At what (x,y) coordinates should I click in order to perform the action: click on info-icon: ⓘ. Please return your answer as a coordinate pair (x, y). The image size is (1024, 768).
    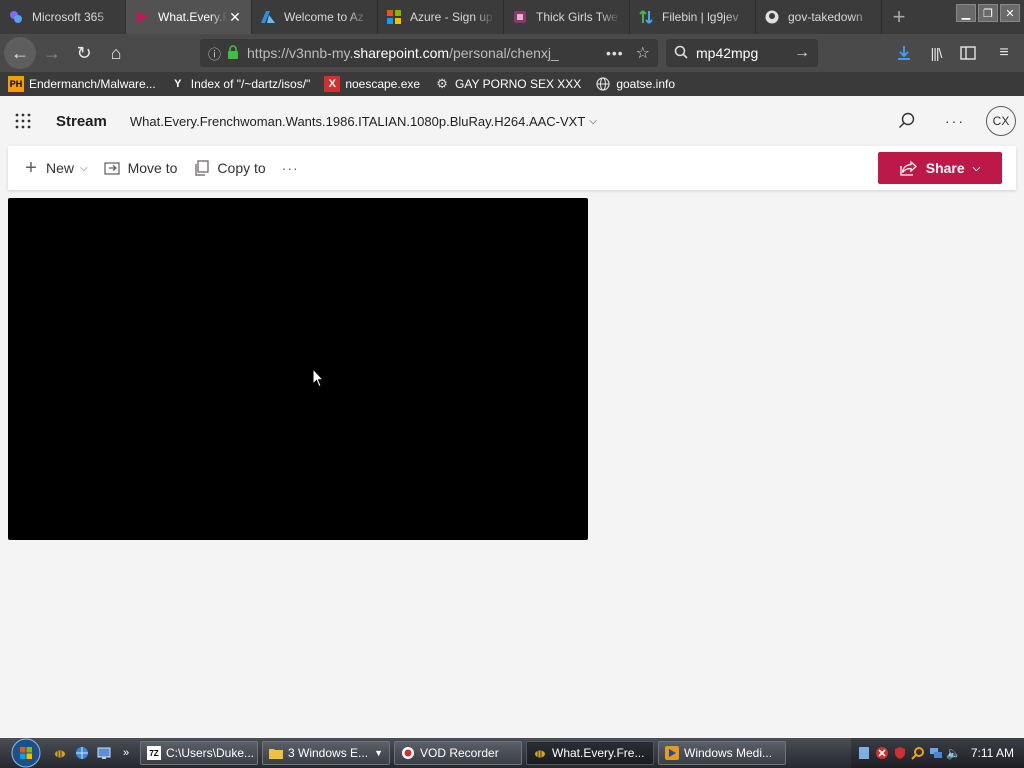
    Looking at the image, I should click on (214, 53).